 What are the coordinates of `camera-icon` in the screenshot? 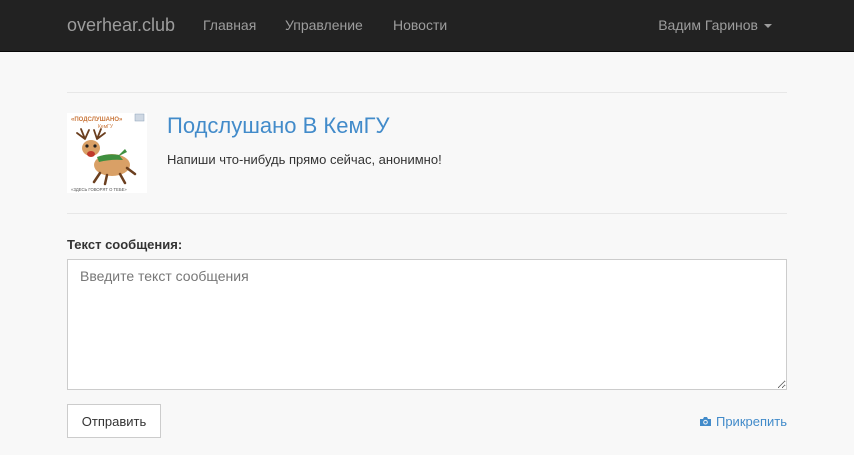 It's located at (705, 421).